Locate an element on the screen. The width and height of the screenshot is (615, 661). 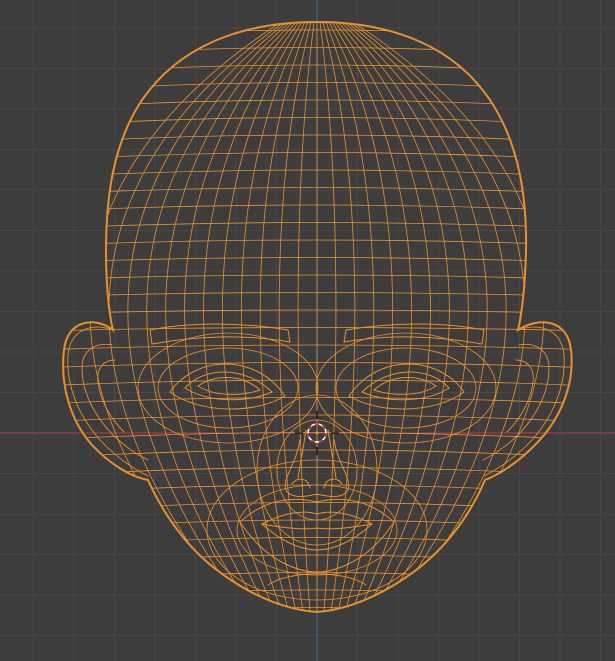
brow-right is located at coordinates (414, 334).